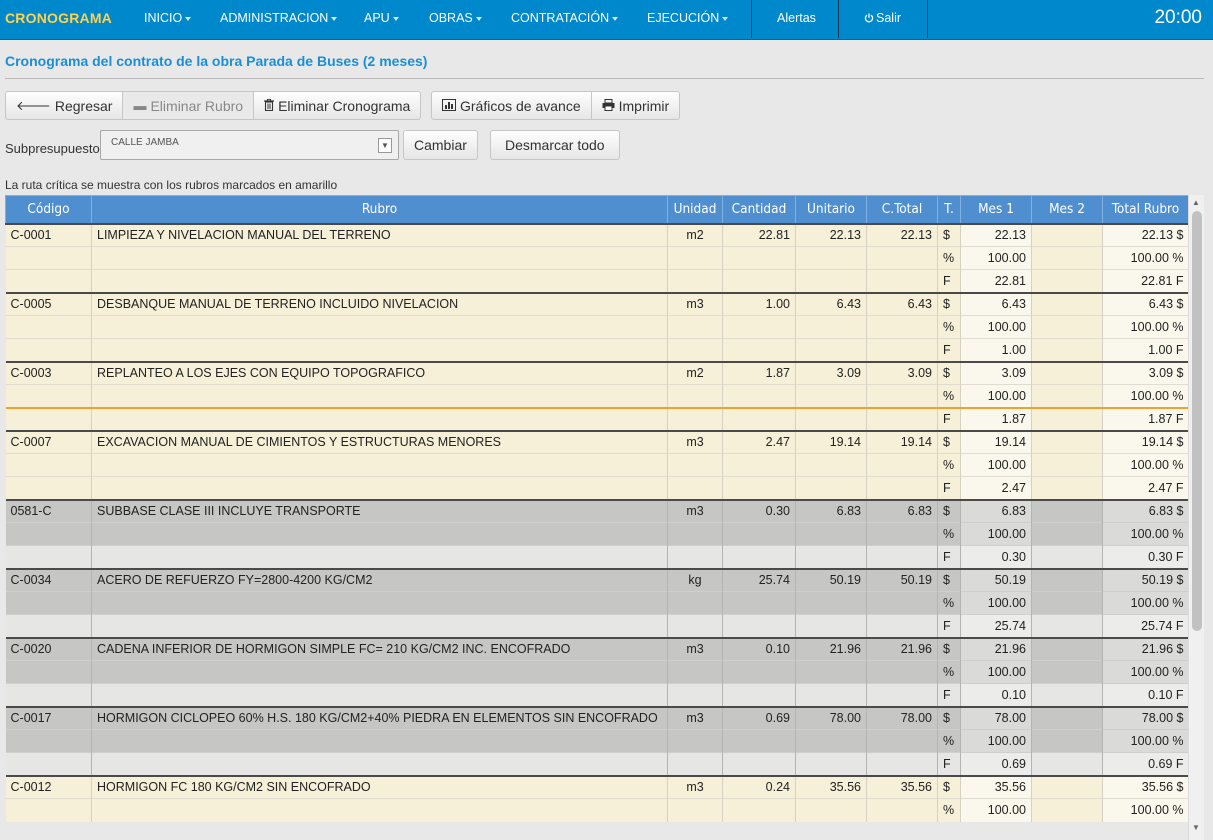  What do you see at coordinates (1196, 202) in the screenshot?
I see `scroll-up-icon: ▲` at bounding box center [1196, 202].